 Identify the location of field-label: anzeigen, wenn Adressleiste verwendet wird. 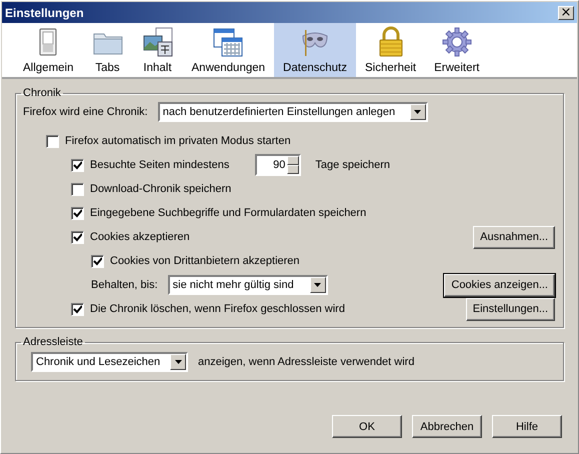
(306, 362).